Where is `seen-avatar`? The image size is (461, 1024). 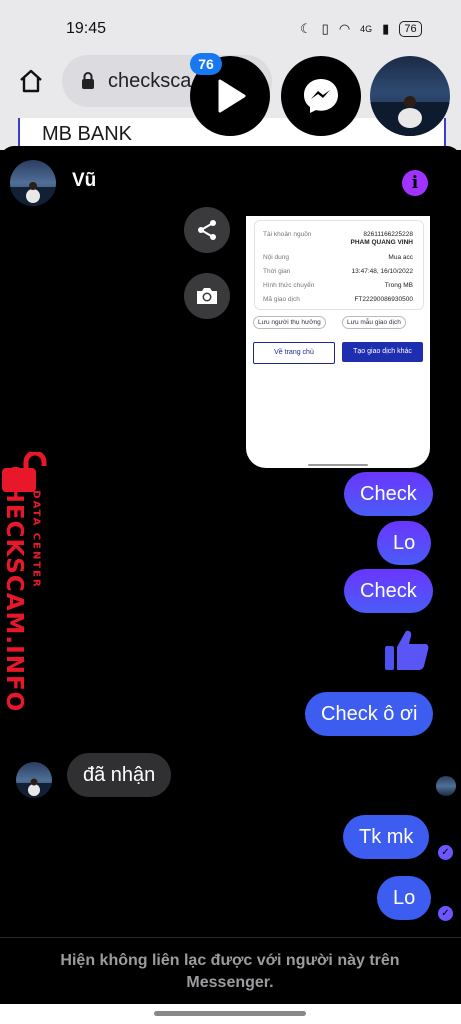
seen-avatar is located at coordinates (446, 786).